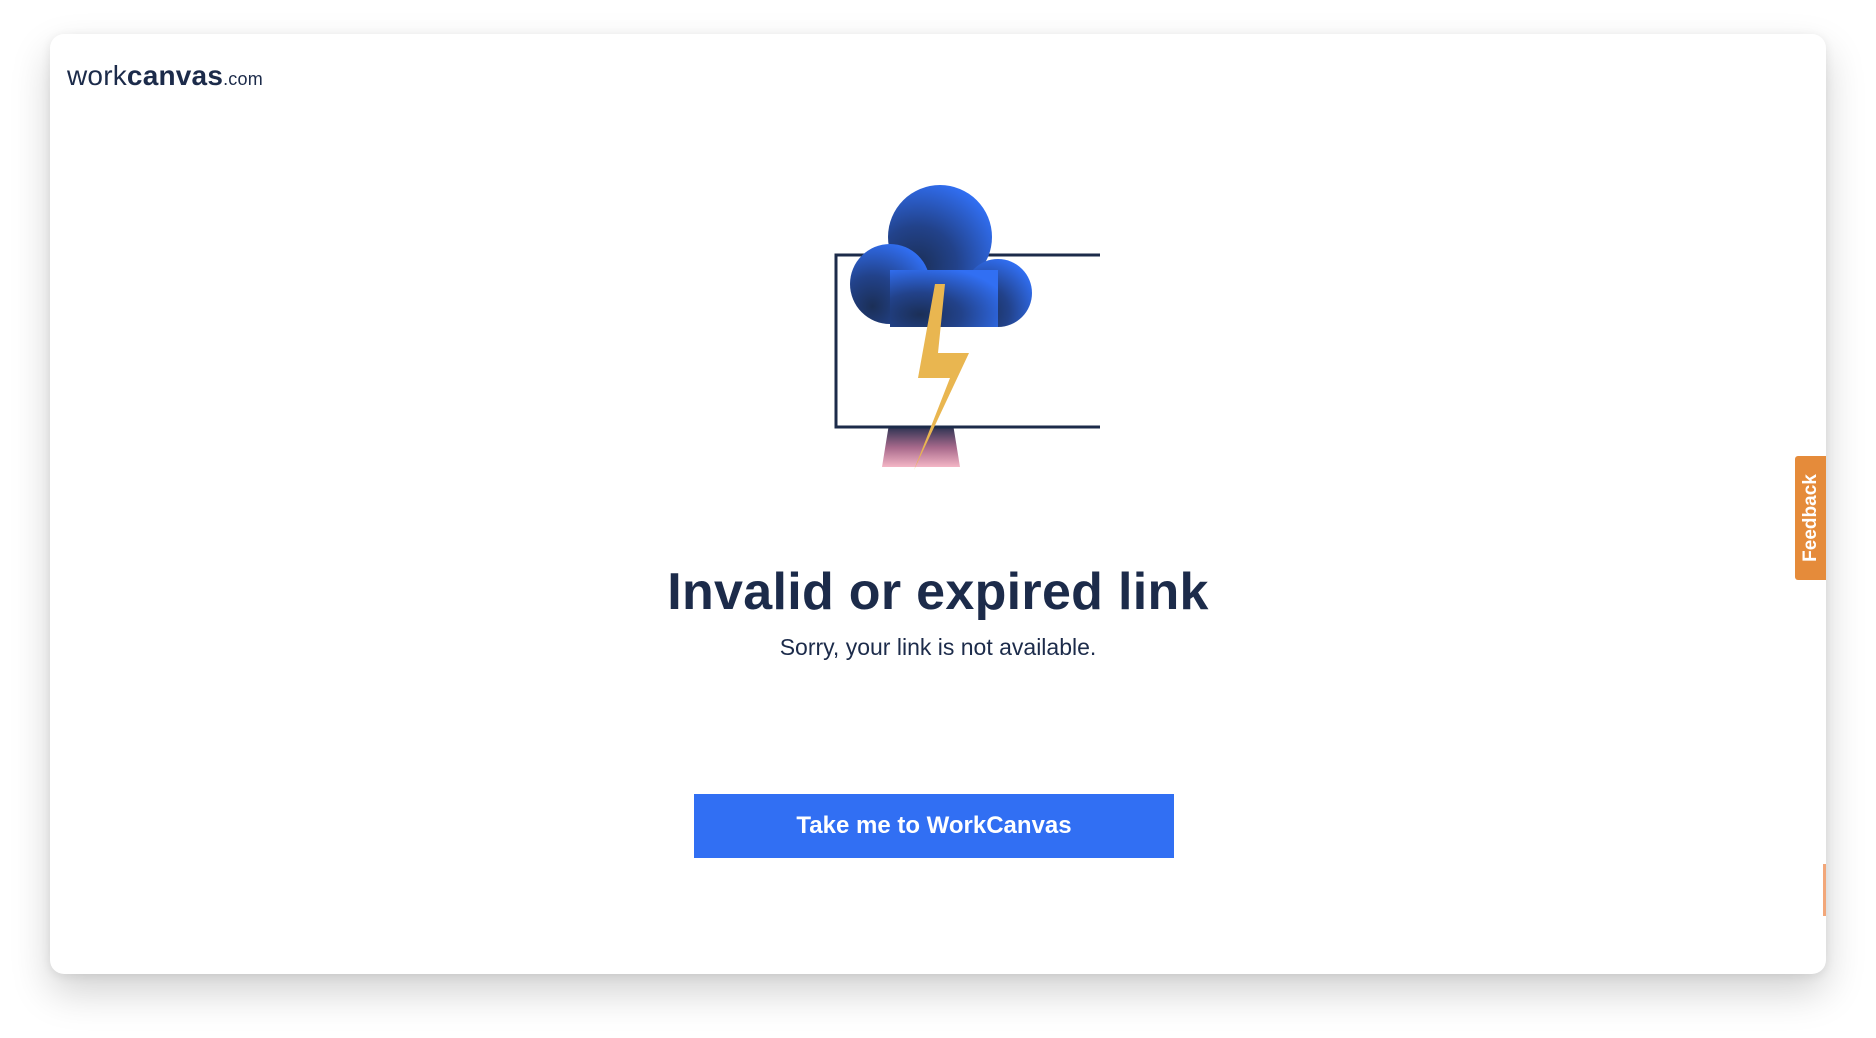 This screenshot has height=1038, width=1876. Describe the element at coordinates (175, 75) in the screenshot. I see `logo-canvas: canvas` at that location.